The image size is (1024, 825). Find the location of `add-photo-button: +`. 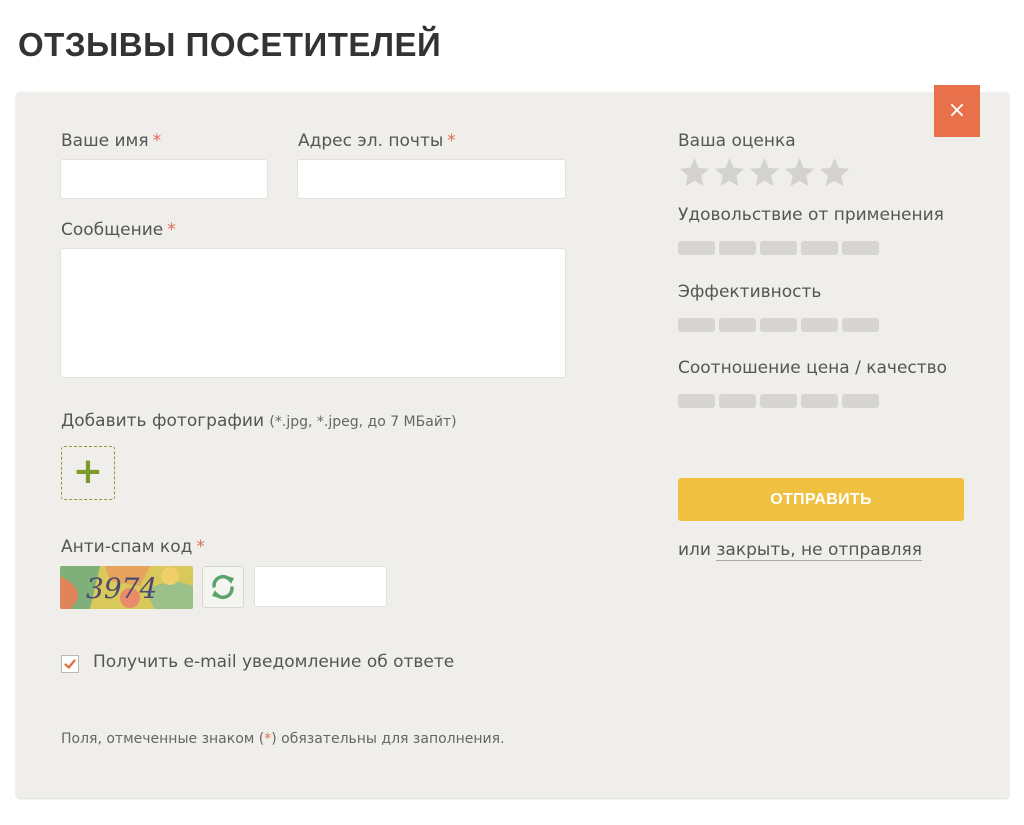

add-photo-button: + is located at coordinates (88, 473).